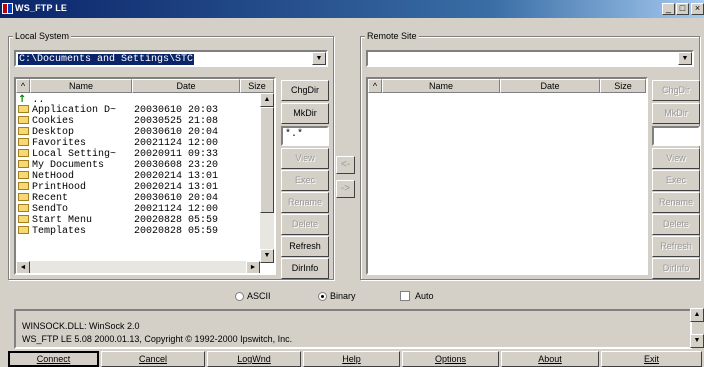 The width and height of the screenshot is (704, 367). I want to click on remote-exec-button: Exec, so click(676, 180).